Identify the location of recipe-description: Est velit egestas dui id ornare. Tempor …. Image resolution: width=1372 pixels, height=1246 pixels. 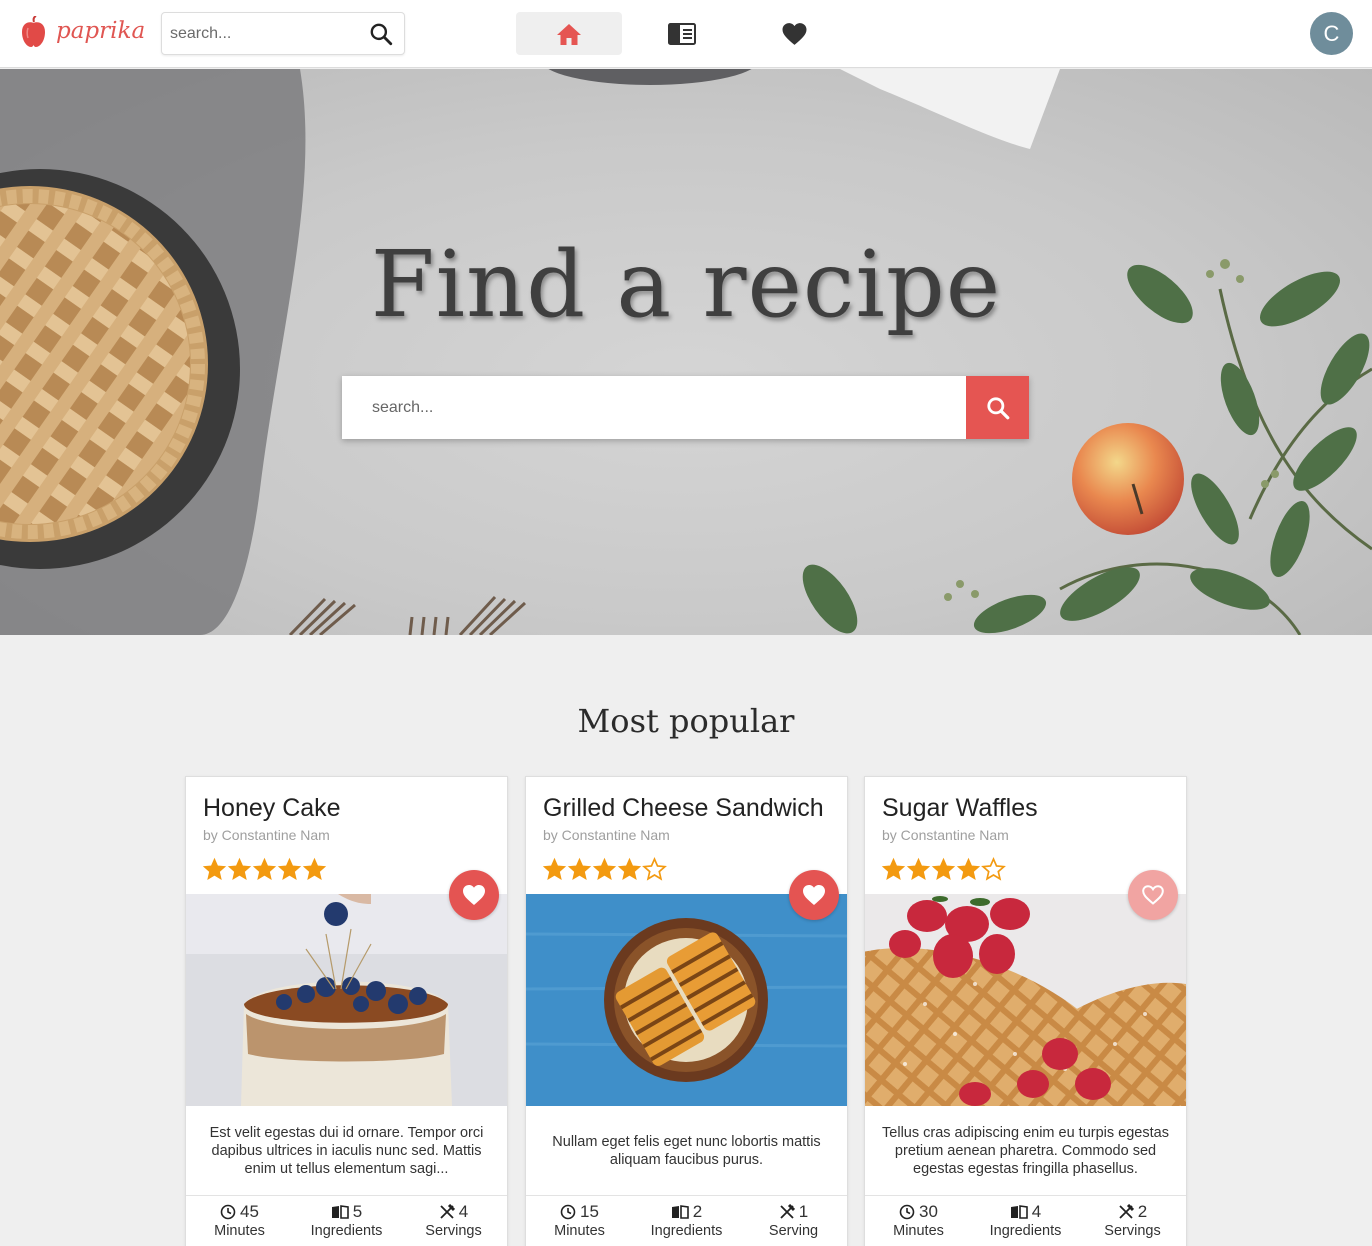
(346, 1151).